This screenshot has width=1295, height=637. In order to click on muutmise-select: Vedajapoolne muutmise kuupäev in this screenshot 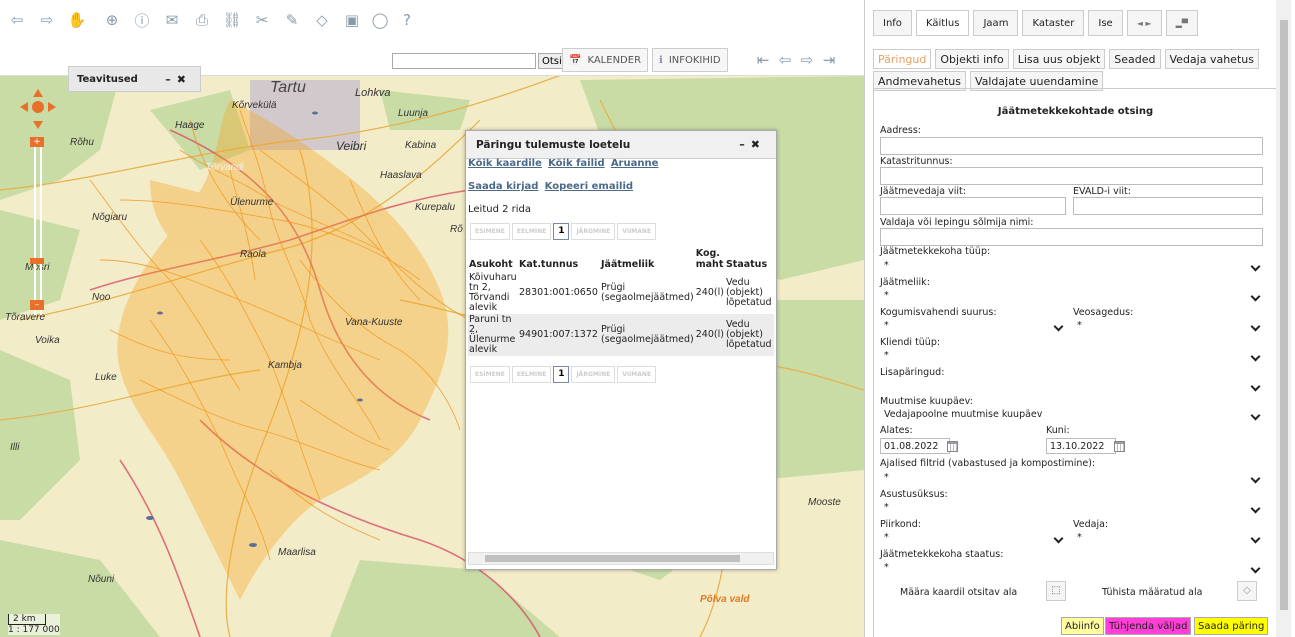, I will do `click(1071, 415)`.